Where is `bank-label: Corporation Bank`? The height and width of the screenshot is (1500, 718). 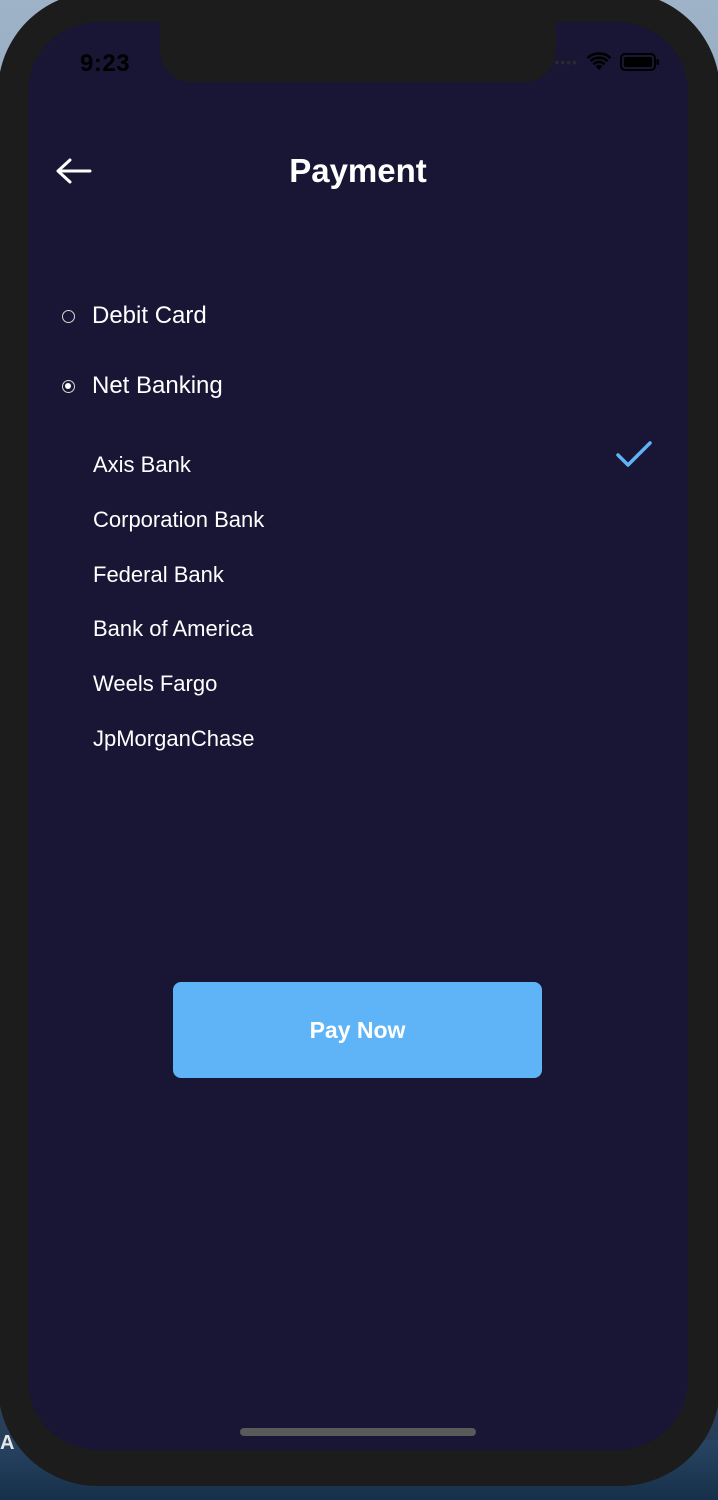
bank-label: Corporation Bank is located at coordinates (179, 519).